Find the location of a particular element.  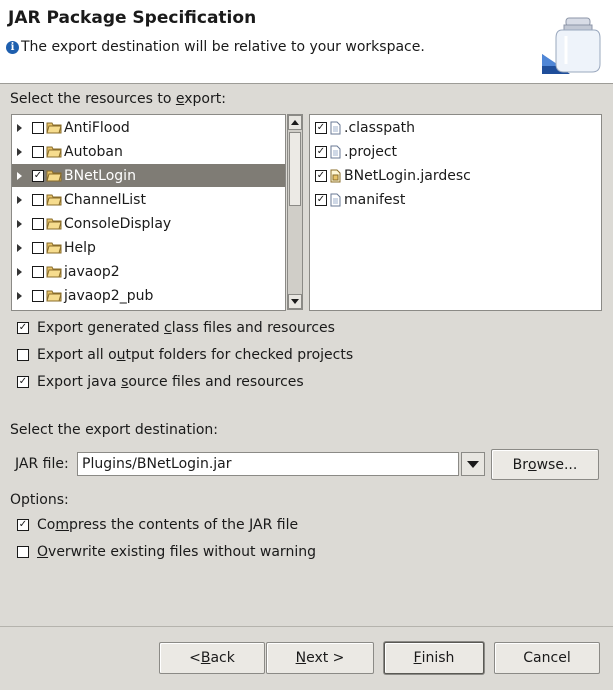

jar-icon is located at coordinates (571, 45).